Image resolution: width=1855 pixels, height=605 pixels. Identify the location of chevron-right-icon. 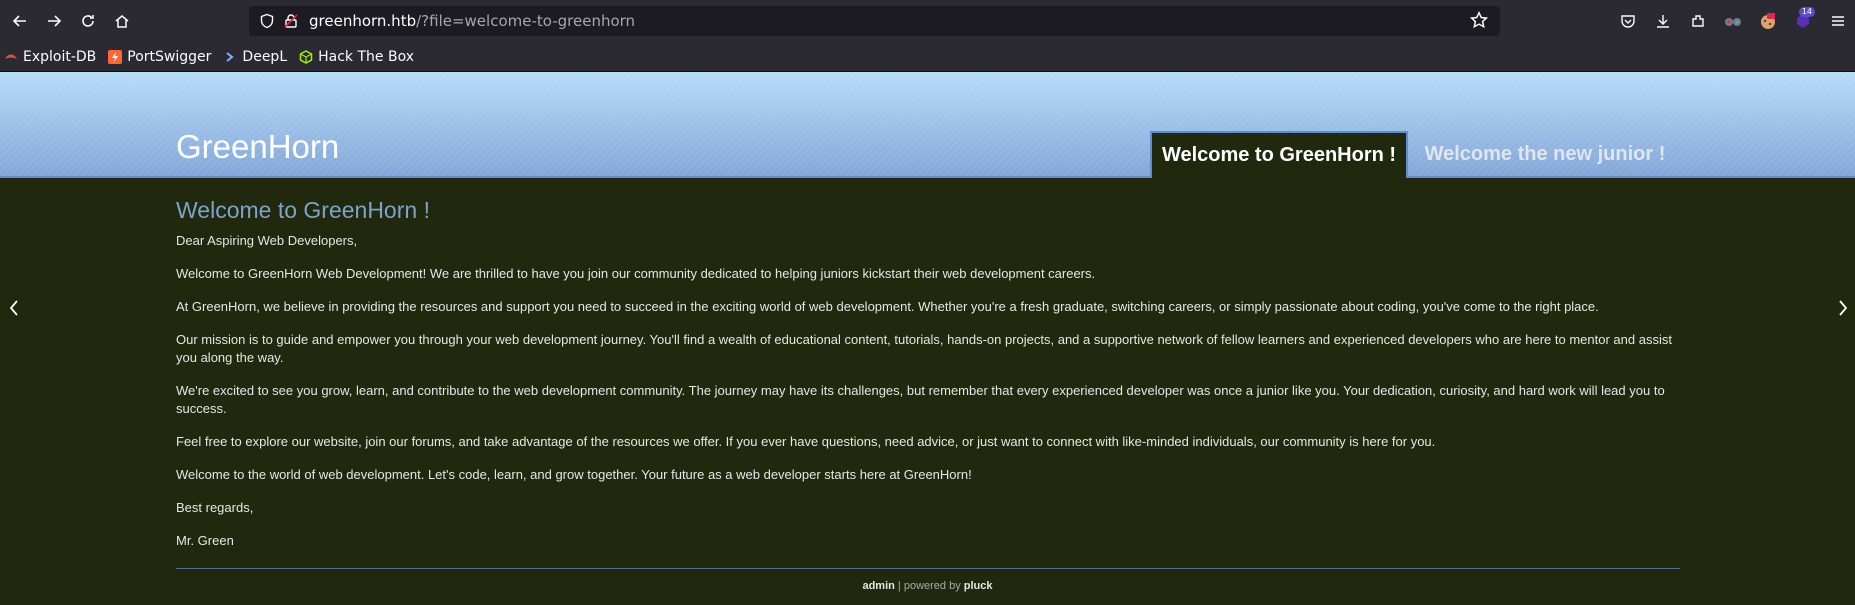
(1843, 308).